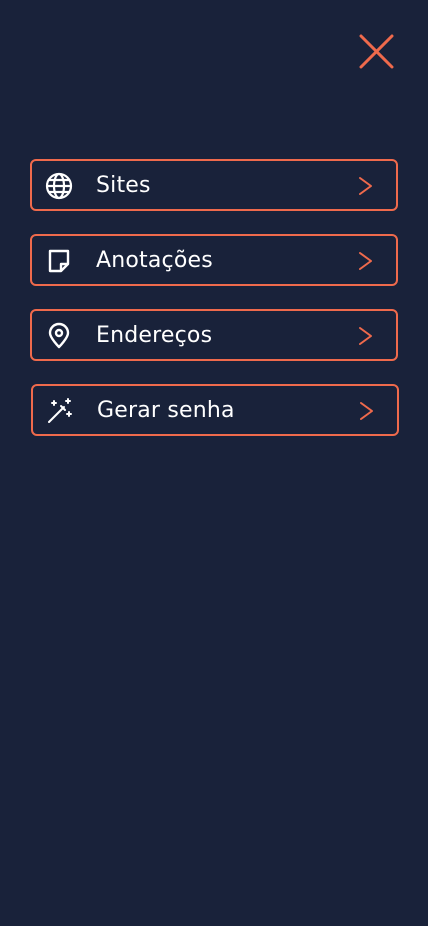  I want to click on magic-wand-icon, so click(60, 411).